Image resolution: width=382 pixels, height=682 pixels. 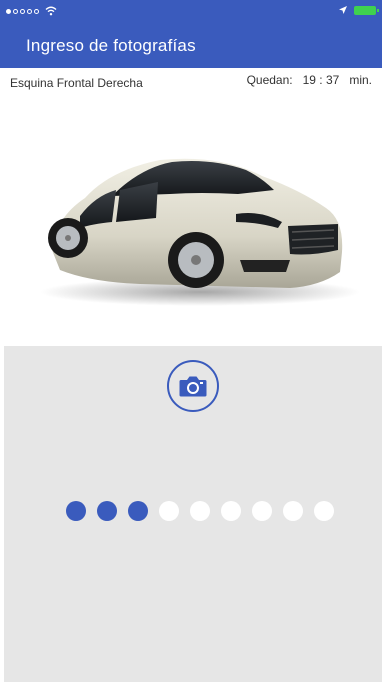 I want to click on remaining-time: 19 : 37, so click(x=321, y=80).